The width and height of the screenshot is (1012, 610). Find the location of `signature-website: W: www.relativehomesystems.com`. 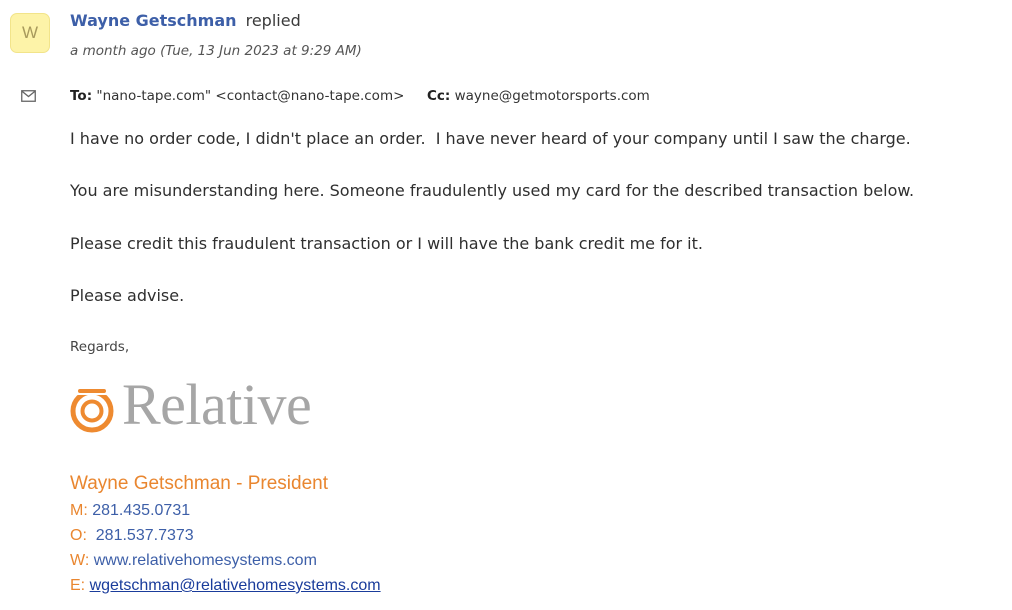

signature-website: W: www.relativehomesystems.com is located at coordinates (193, 561).